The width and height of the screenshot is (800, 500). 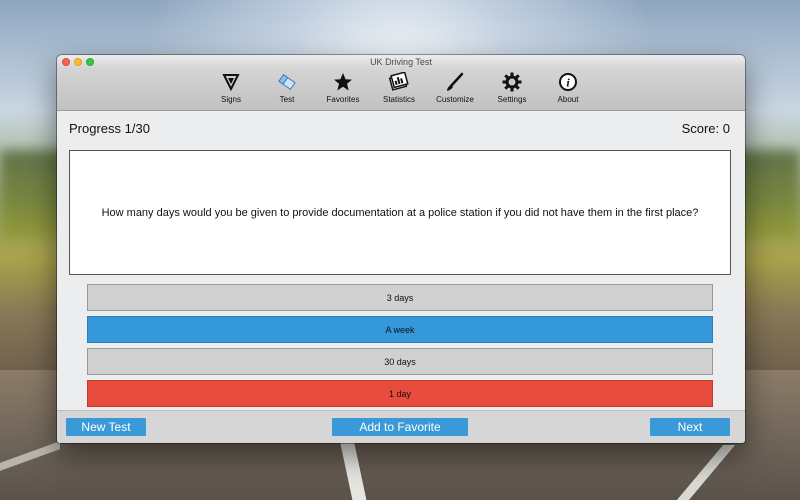 I want to click on toolbar-item-label: Statistics, so click(x=398, y=99).